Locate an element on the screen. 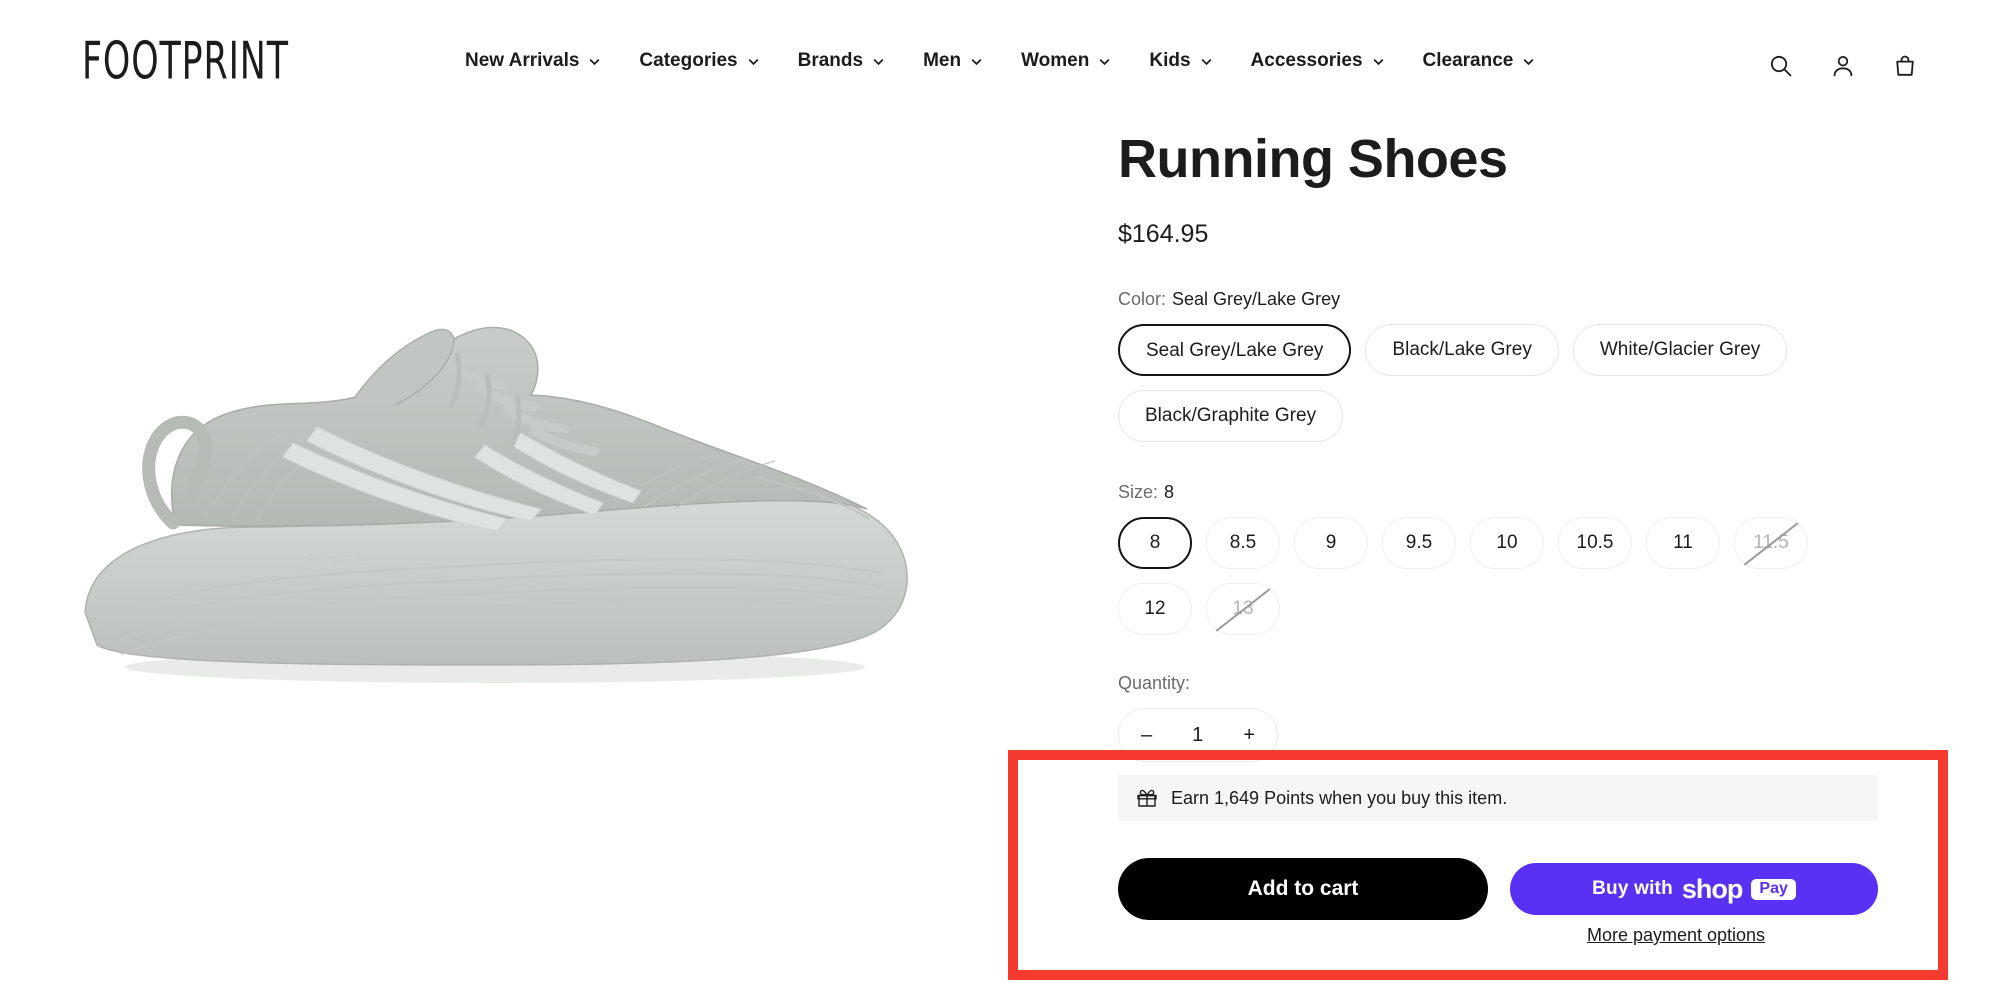 This screenshot has height=988, width=2000. color-option-black-graphite-grey: Black/Graphite Grey is located at coordinates (1231, 416).